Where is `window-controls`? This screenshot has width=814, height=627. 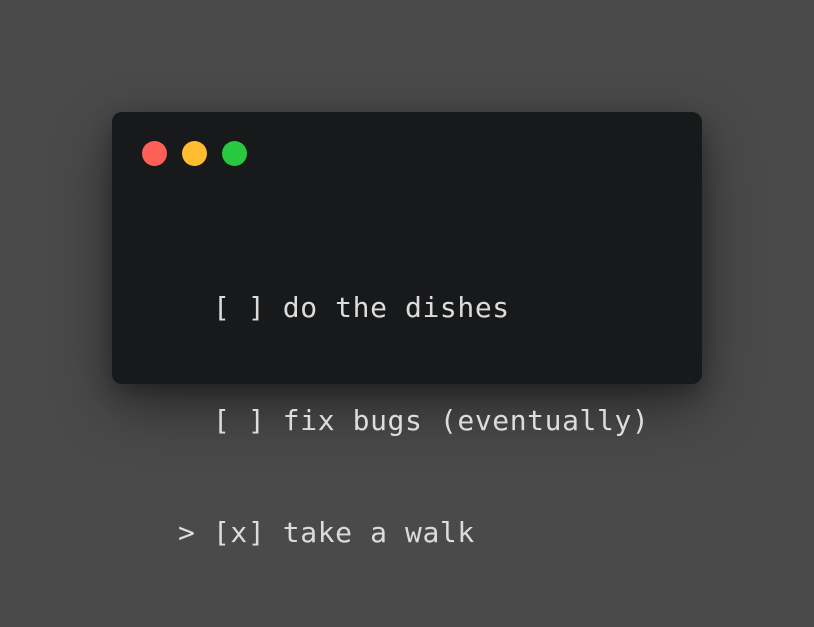
window-controls is located at coordinates (194, 153).